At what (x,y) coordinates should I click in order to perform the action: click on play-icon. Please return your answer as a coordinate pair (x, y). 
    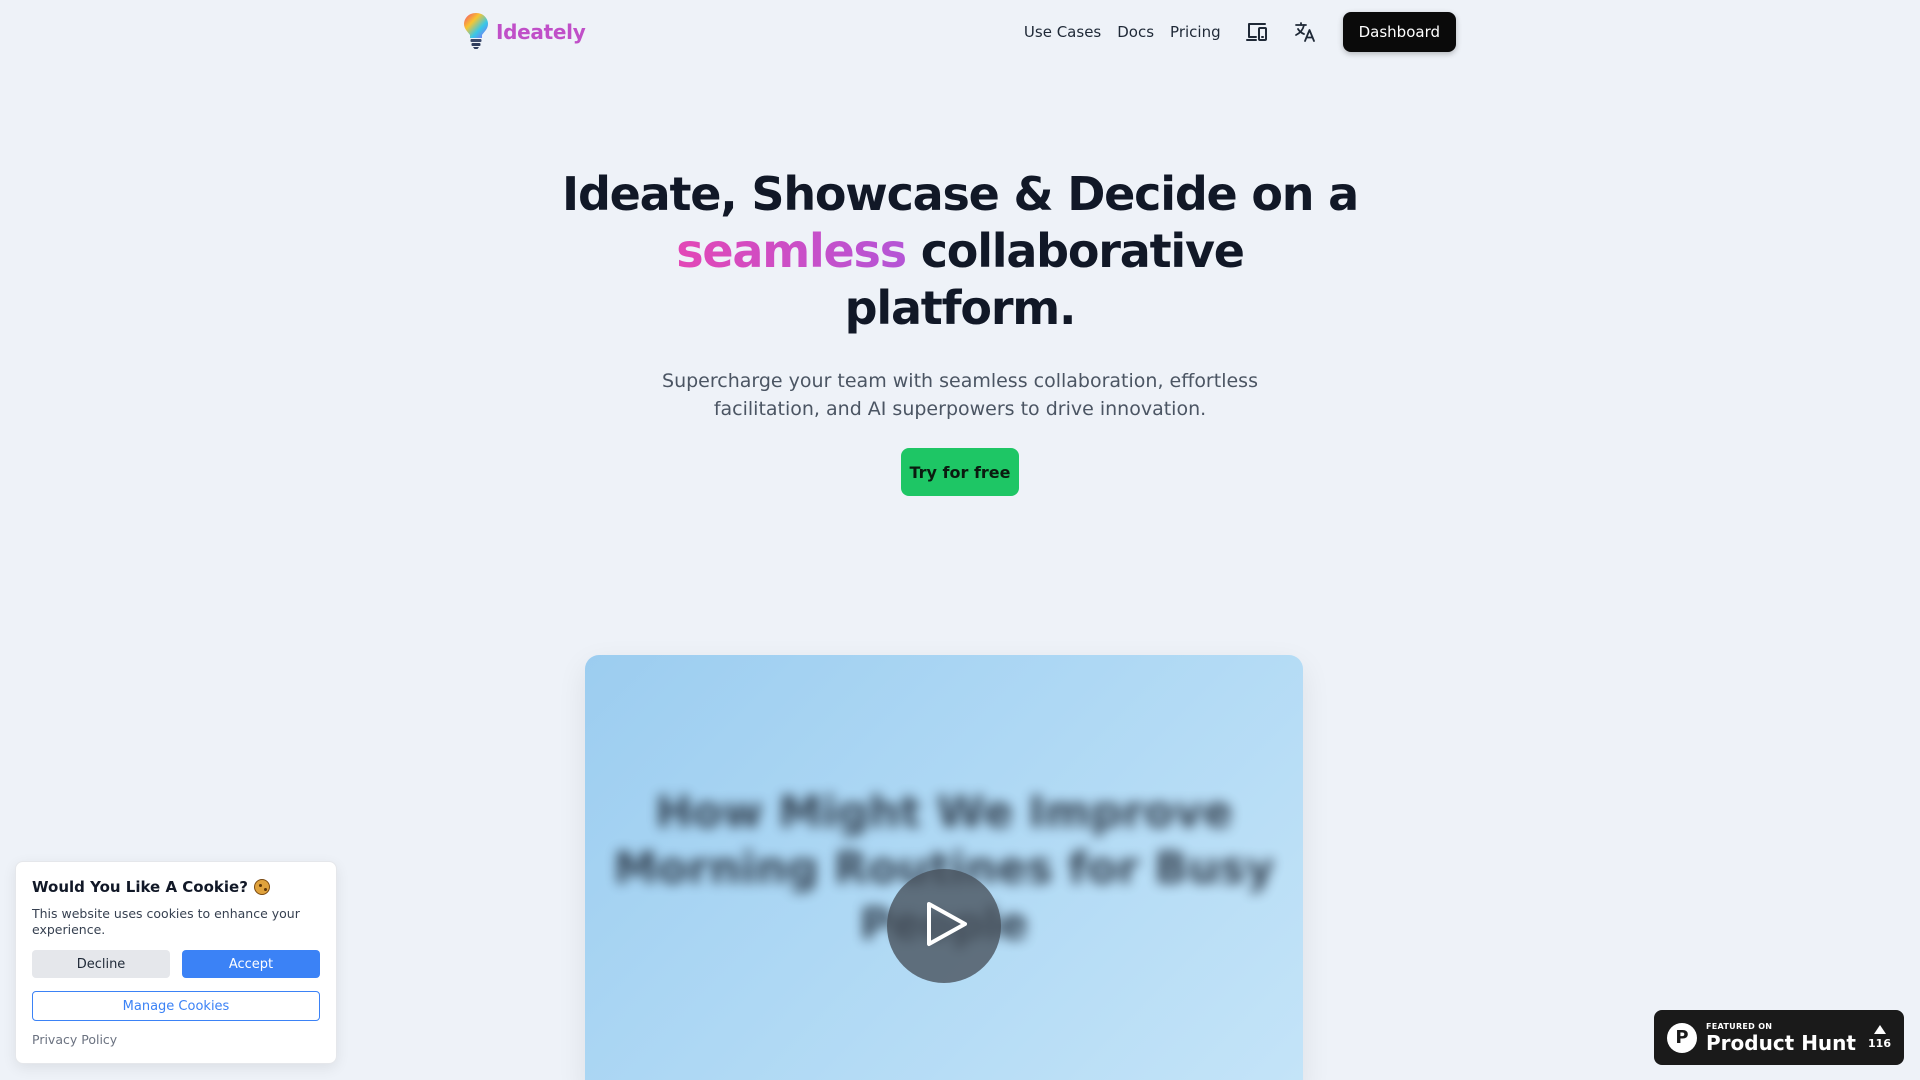
    Looking at the image, I should click on (944, 926).